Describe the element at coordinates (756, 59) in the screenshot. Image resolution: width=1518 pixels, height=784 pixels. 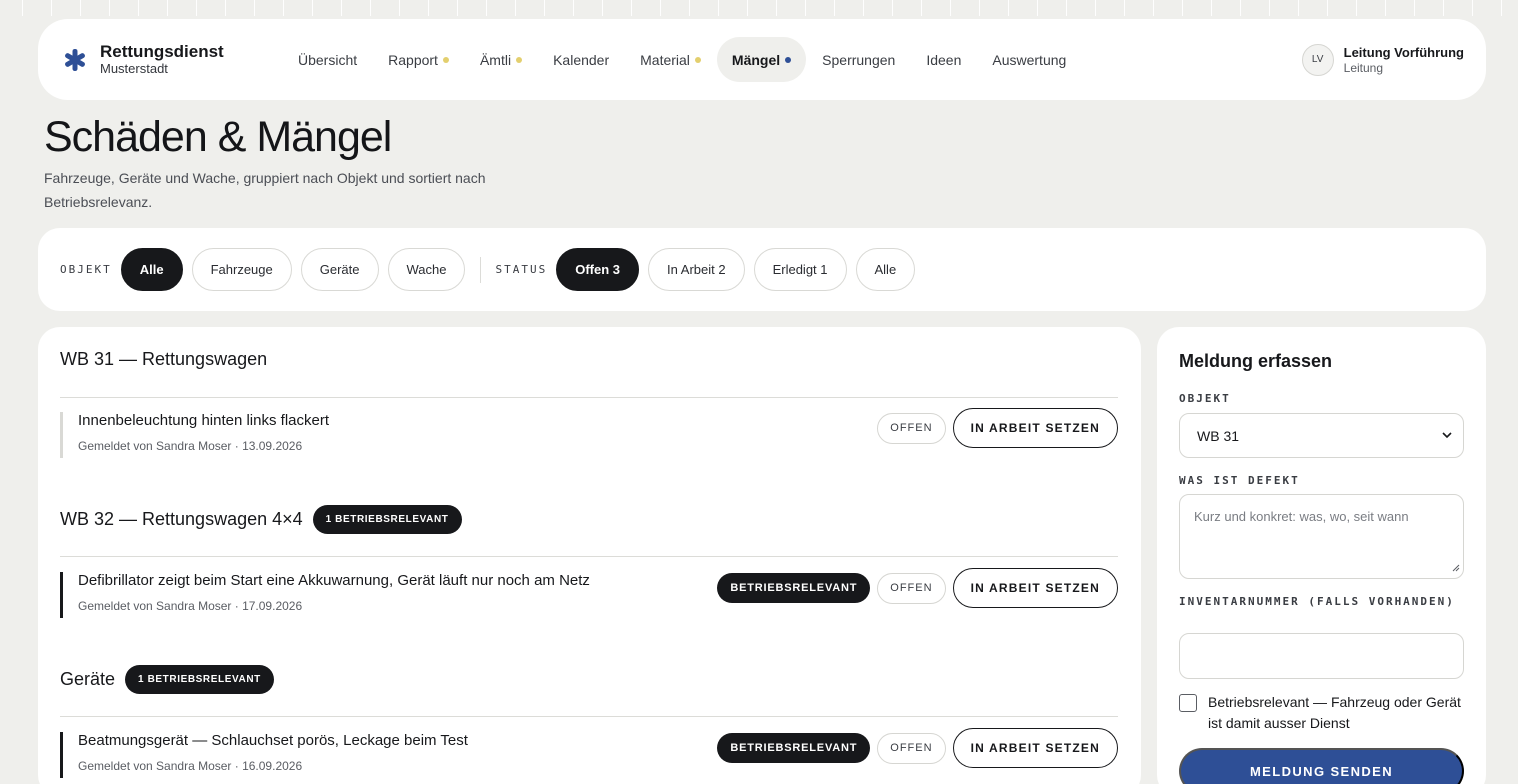
I see `nav-item-label: Mängel` at that location.